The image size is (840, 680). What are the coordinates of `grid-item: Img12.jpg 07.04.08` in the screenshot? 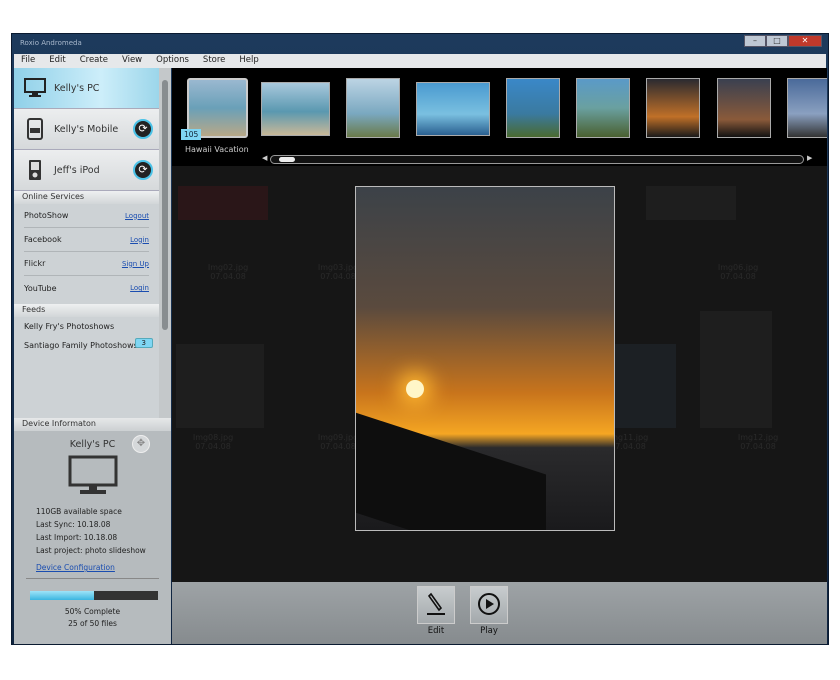 It's located at (758, 442).